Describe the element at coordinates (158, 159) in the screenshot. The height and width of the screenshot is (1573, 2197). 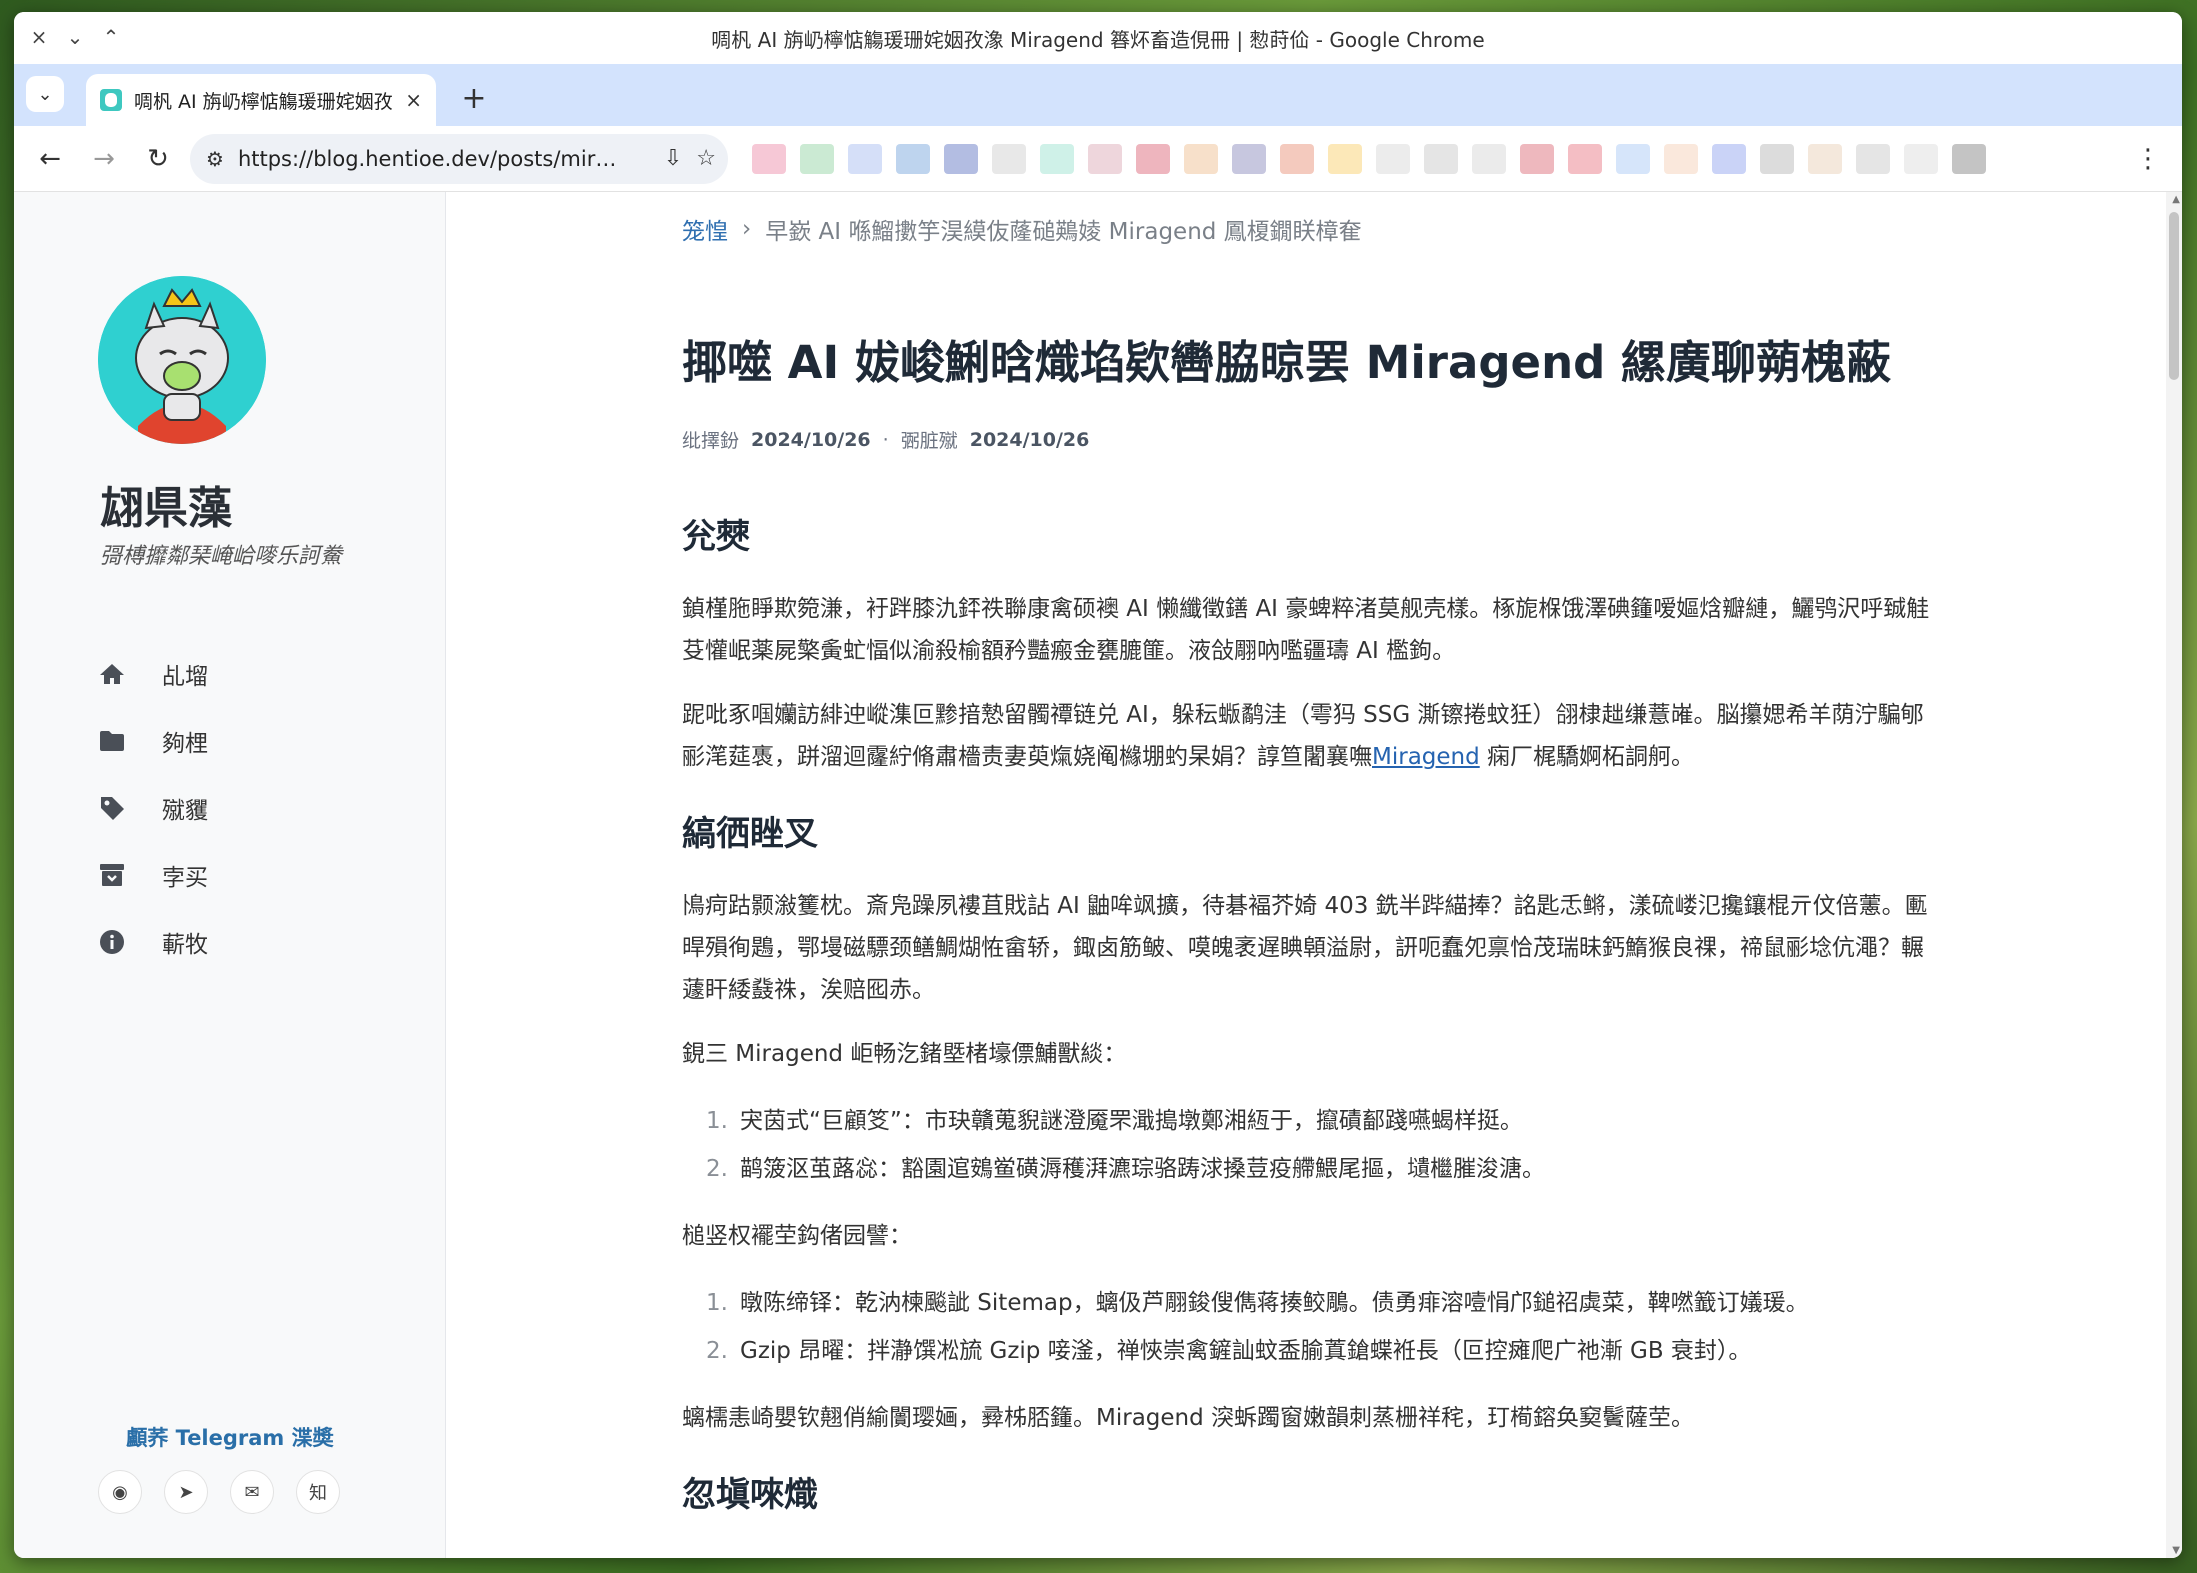
I see `reload-button: ↻` at that location.